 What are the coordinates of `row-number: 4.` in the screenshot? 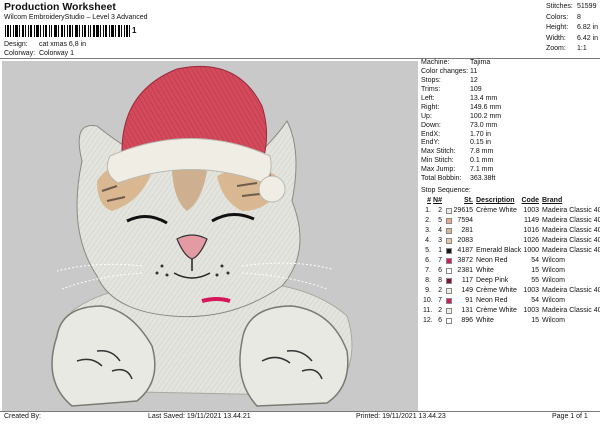 It's located at (428, 240).